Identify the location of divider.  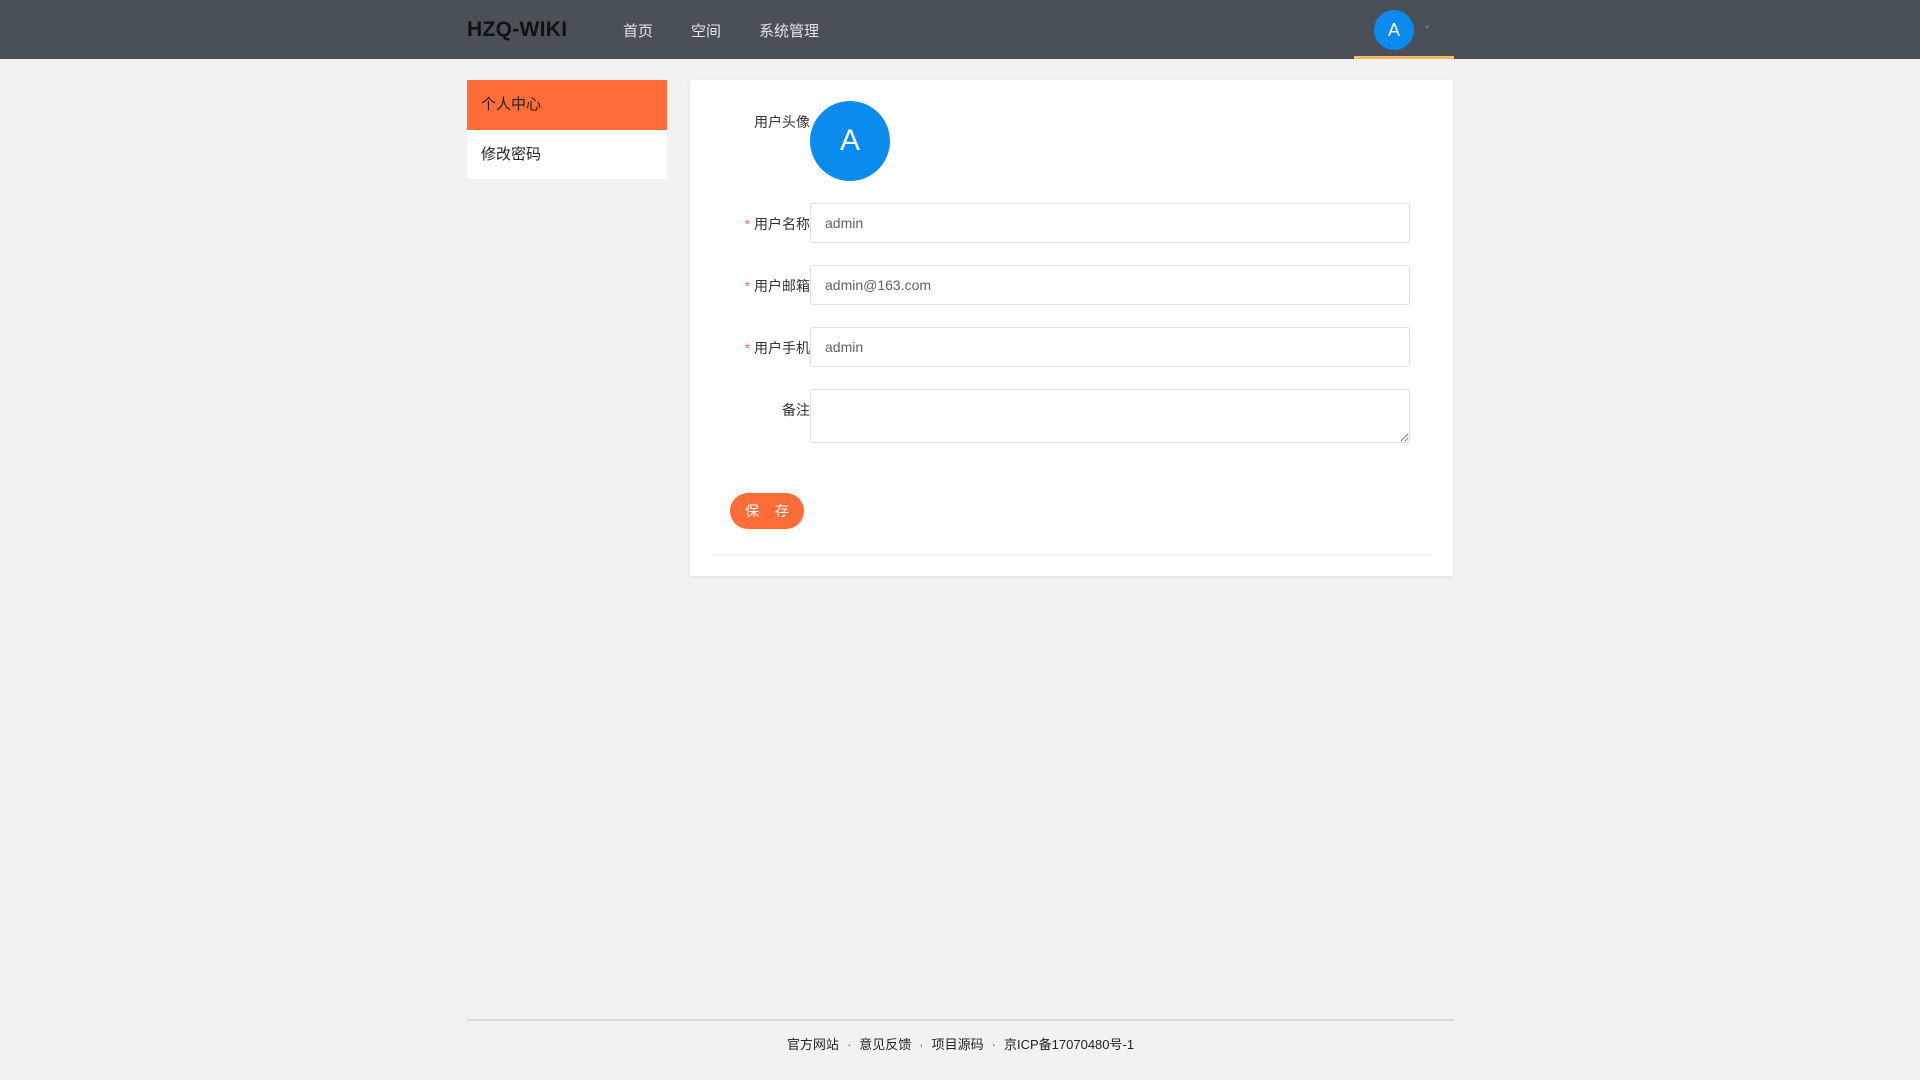
(1071, 554).